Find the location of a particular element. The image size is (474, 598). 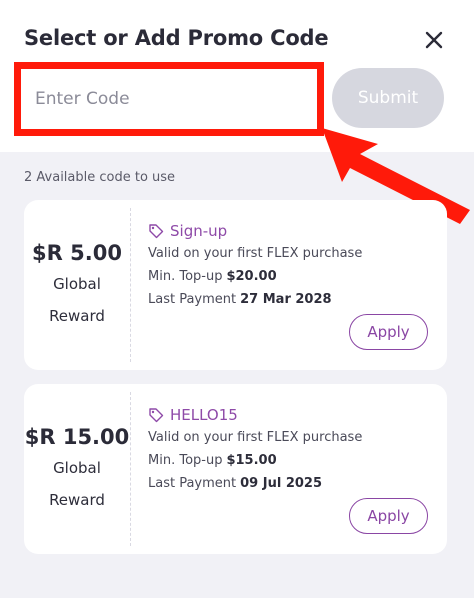

min-topup-row: Min. Top-up $15.00 is located at coordinates (255, 460).